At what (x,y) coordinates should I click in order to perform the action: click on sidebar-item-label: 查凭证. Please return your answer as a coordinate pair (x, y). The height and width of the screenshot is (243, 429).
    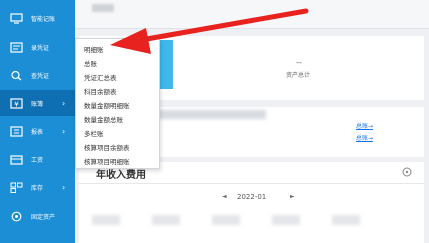
    Looking at the image, I should click on (40, 76).